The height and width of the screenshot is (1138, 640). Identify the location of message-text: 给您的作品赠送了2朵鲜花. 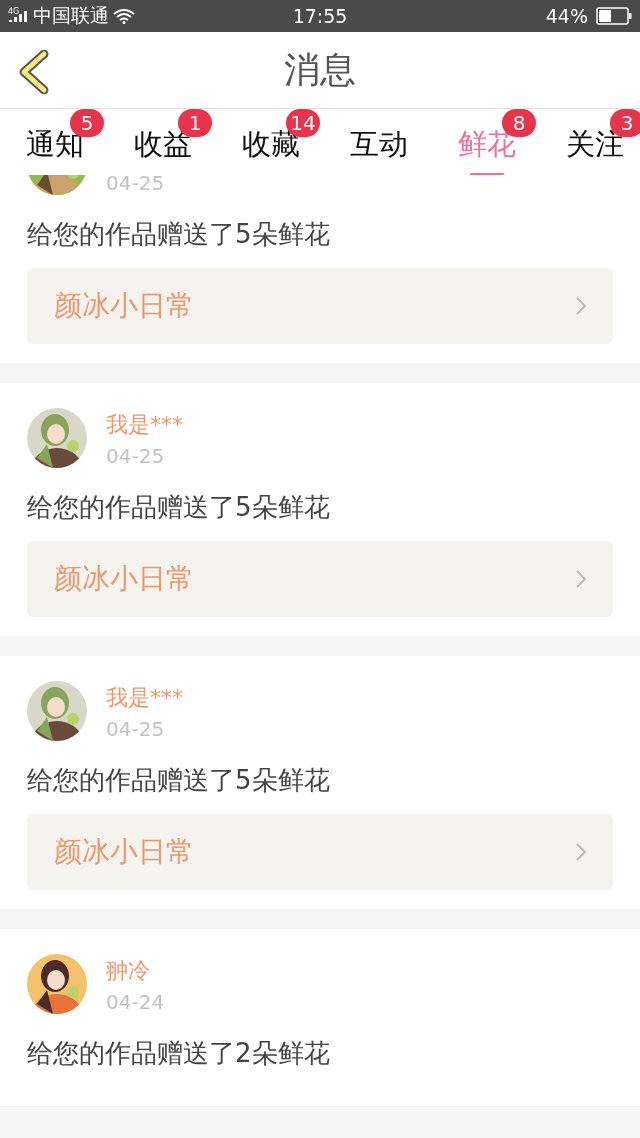
(179, 1053).